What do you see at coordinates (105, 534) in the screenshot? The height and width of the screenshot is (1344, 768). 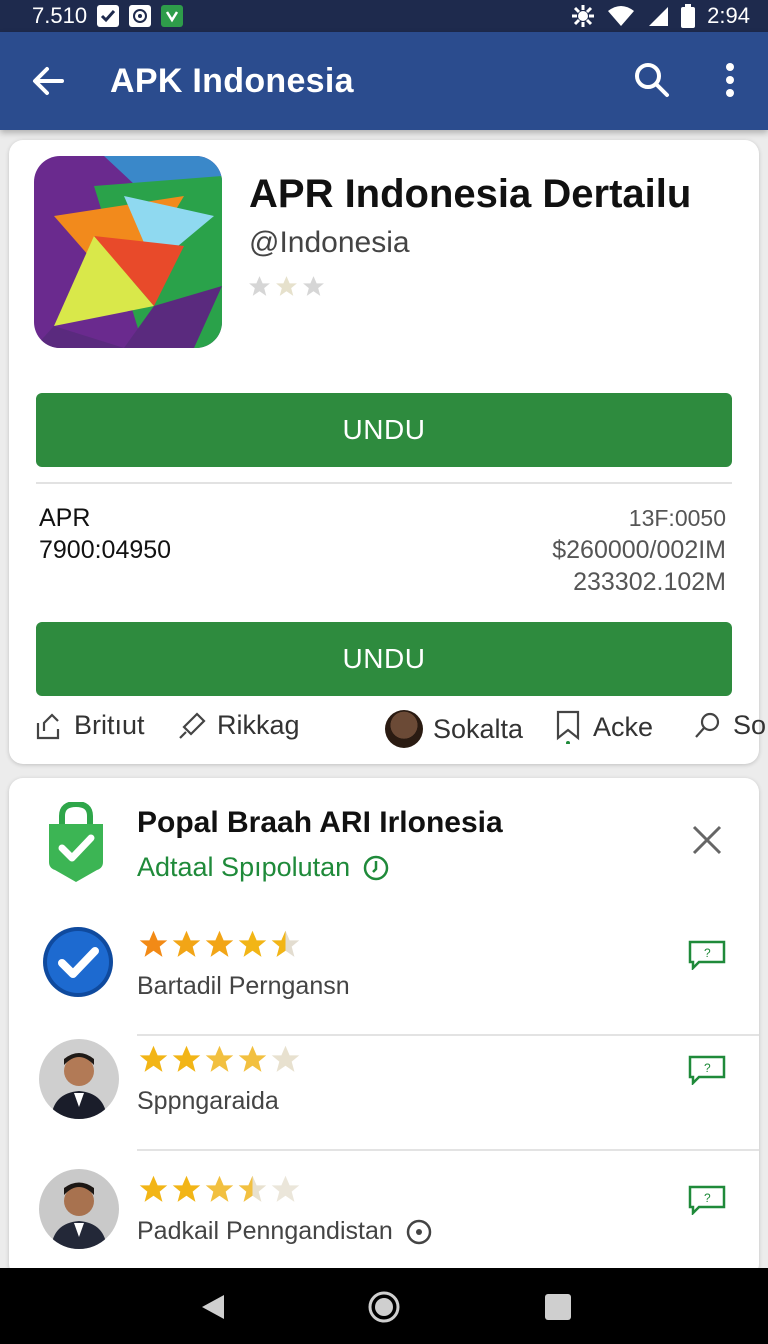 I see `app-info-left: APR 7900:04950` at bounding box center [105, 534].